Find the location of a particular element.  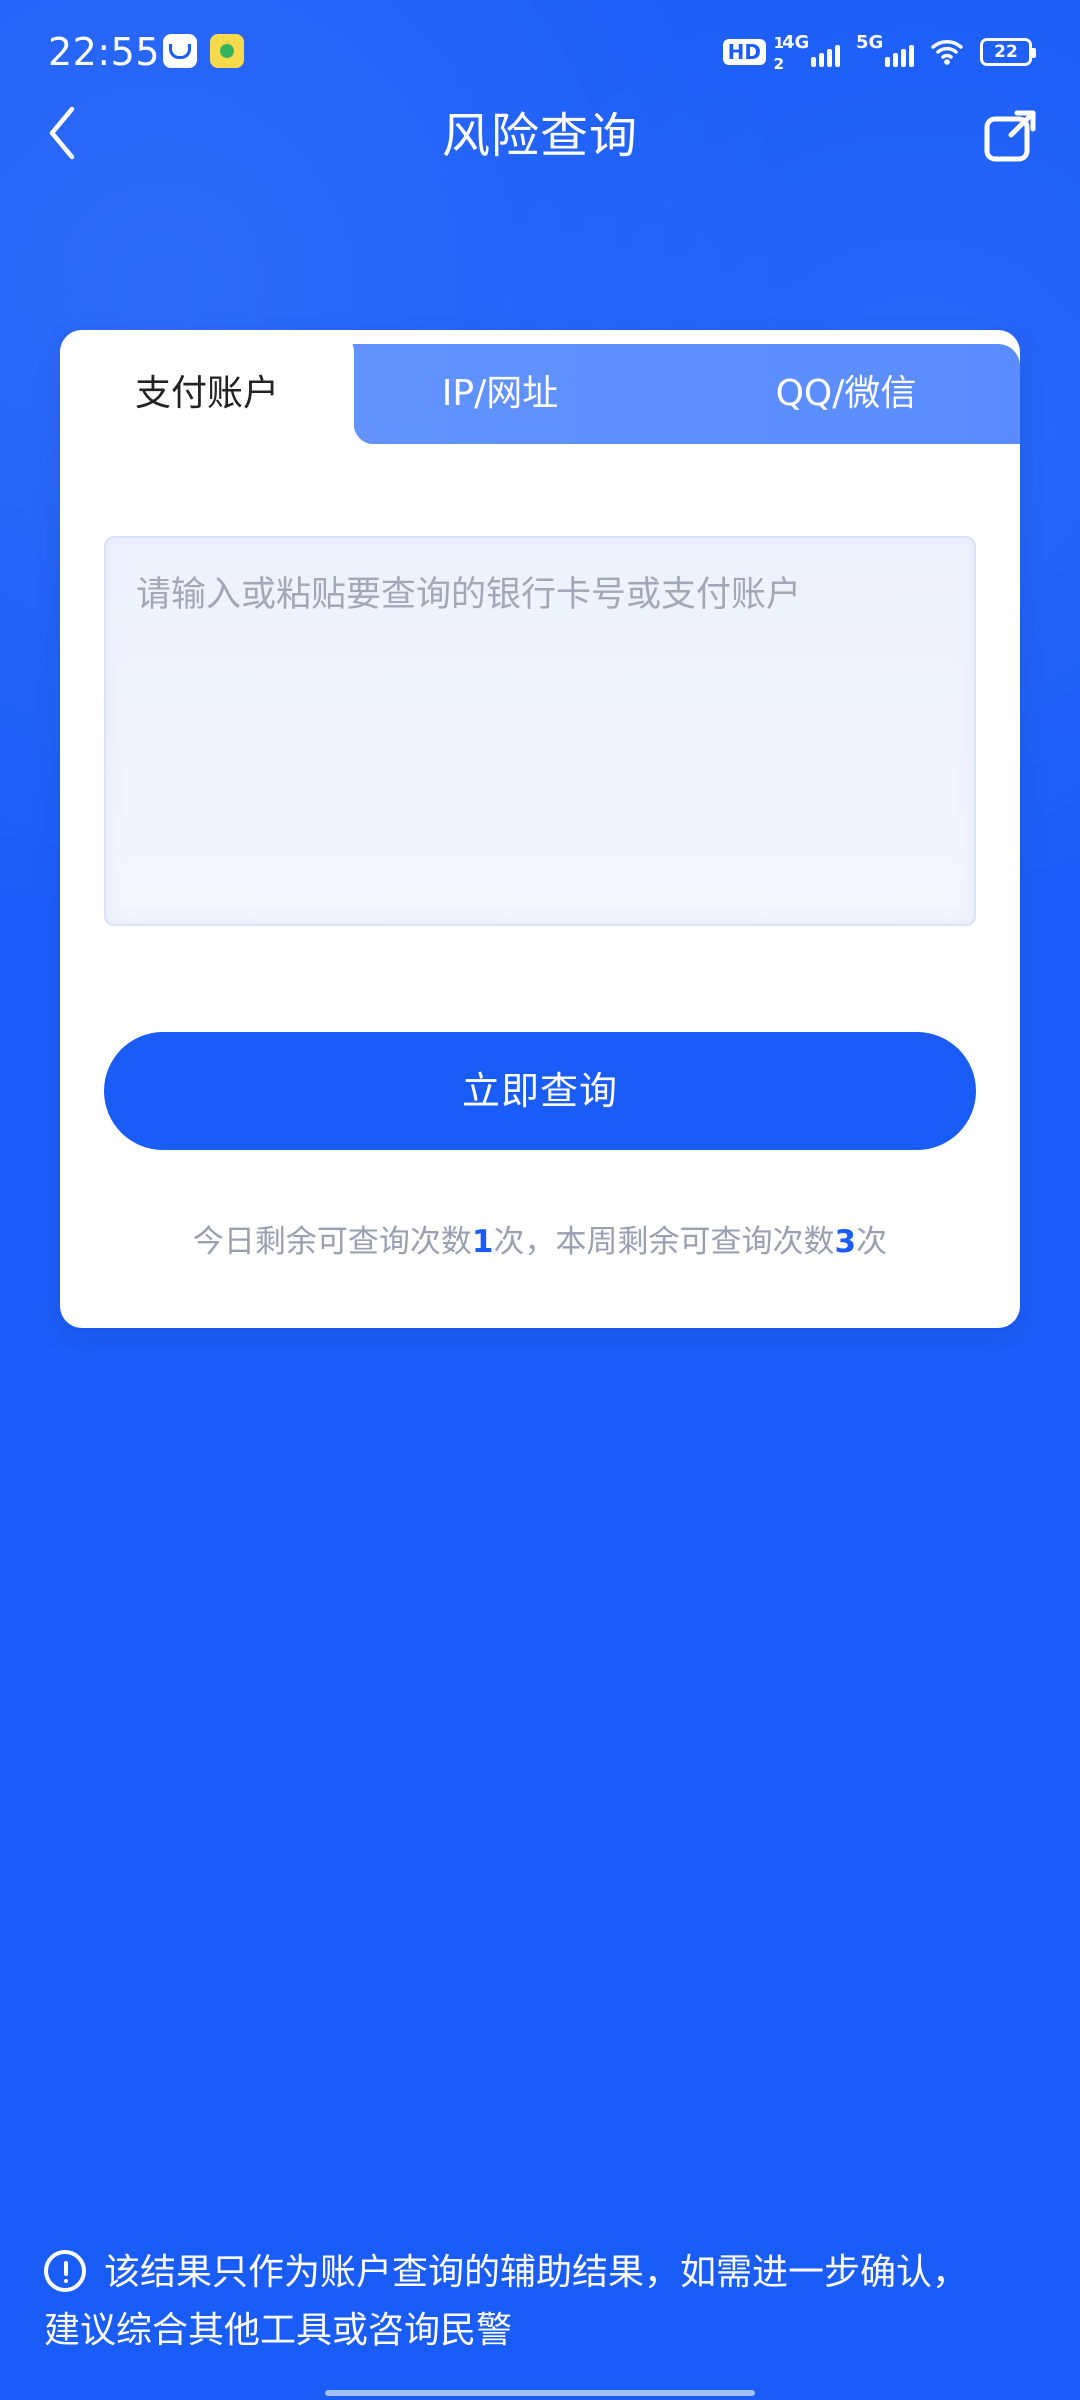

message-icon is located at coordinates (180, 51).